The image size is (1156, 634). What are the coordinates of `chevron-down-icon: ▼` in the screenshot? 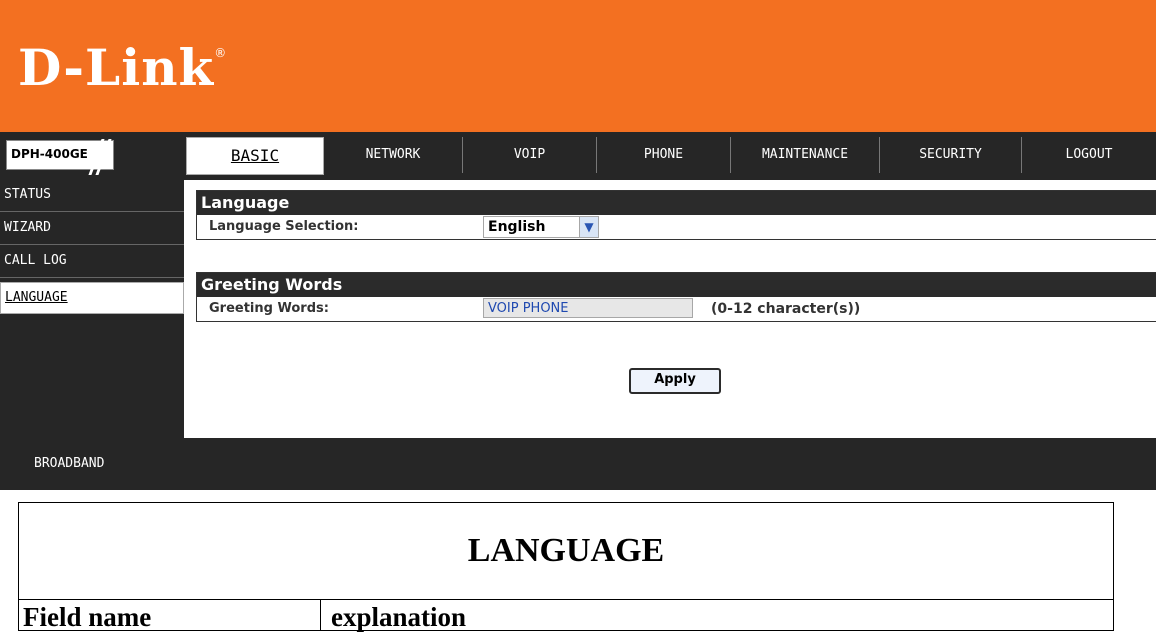 It's located at (588, 227).